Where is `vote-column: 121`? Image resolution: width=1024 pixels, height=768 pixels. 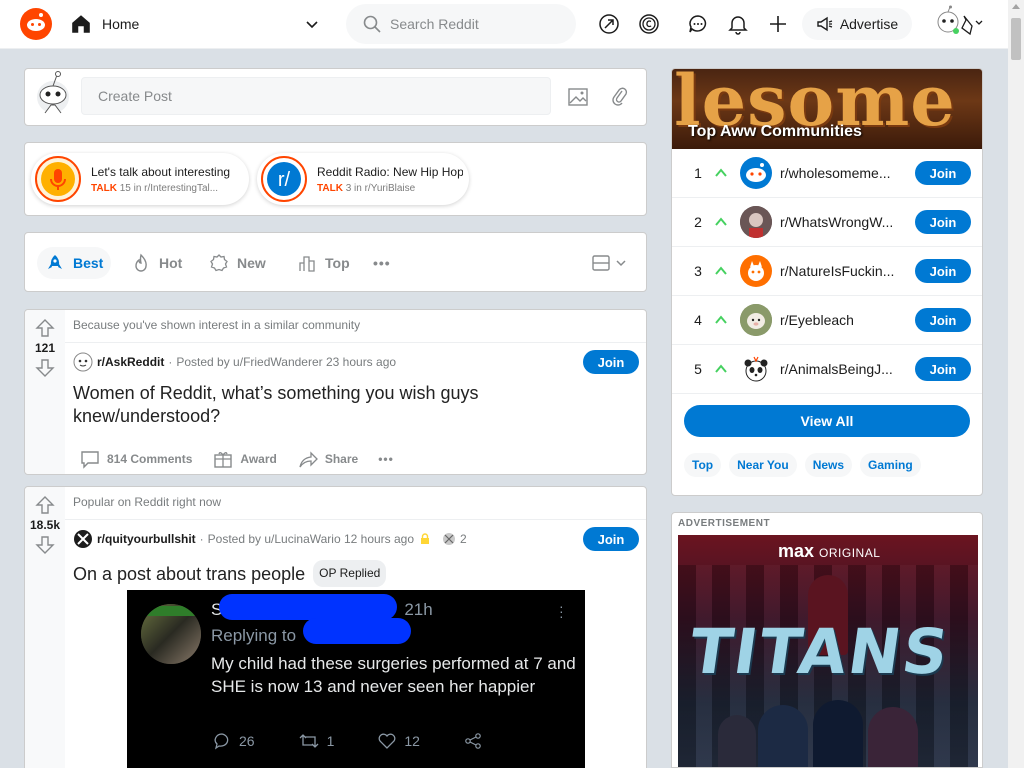 vote-column: 121 is located at coordinates (45, 392).